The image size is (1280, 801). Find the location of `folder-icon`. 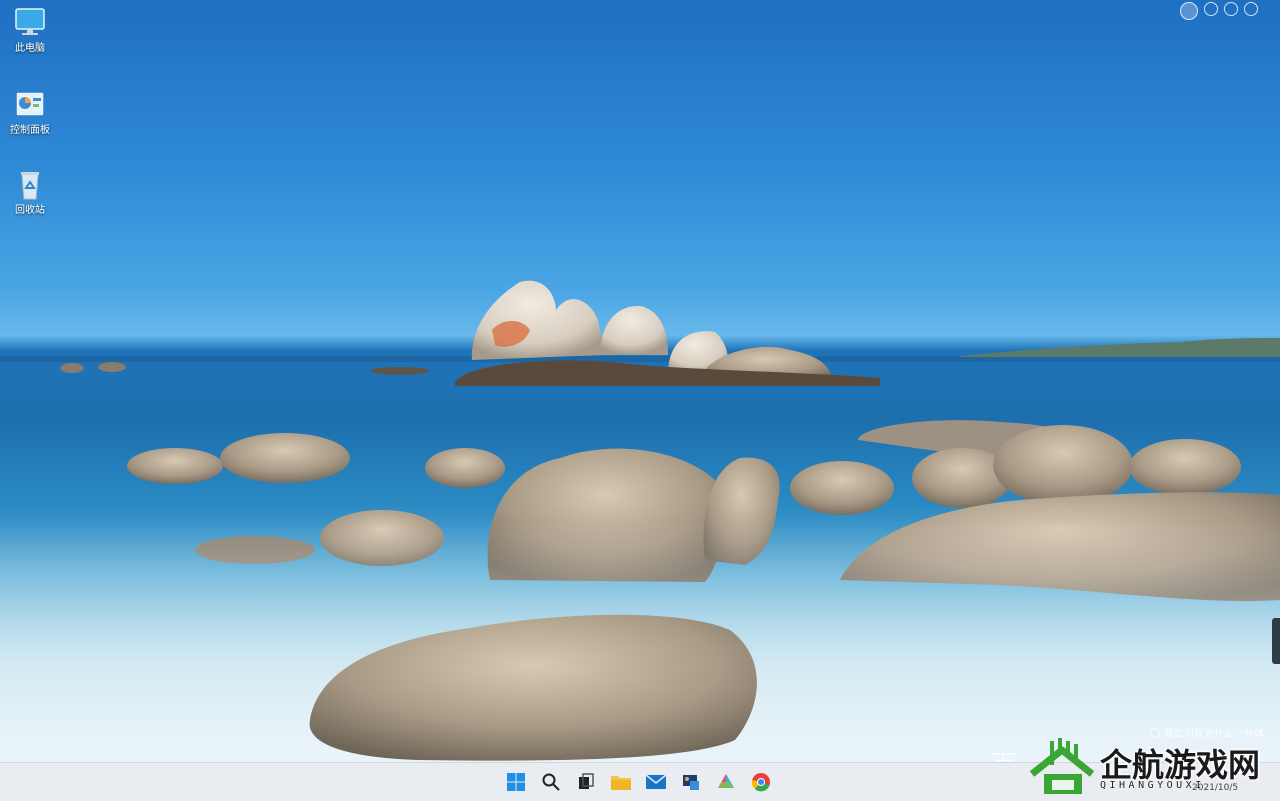

folder-icon is located at coordinates (621, 782).